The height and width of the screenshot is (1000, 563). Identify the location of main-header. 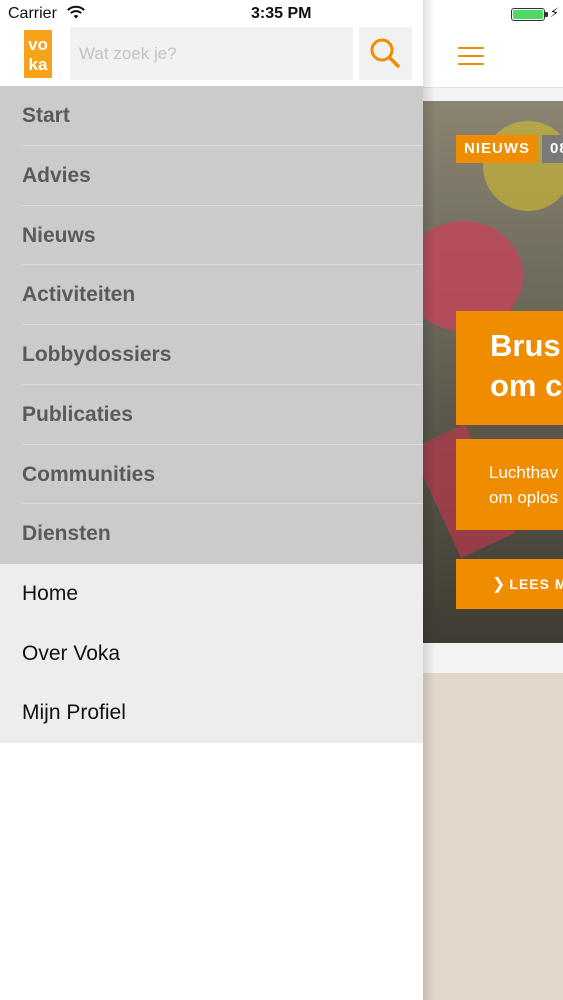
(493, 58).